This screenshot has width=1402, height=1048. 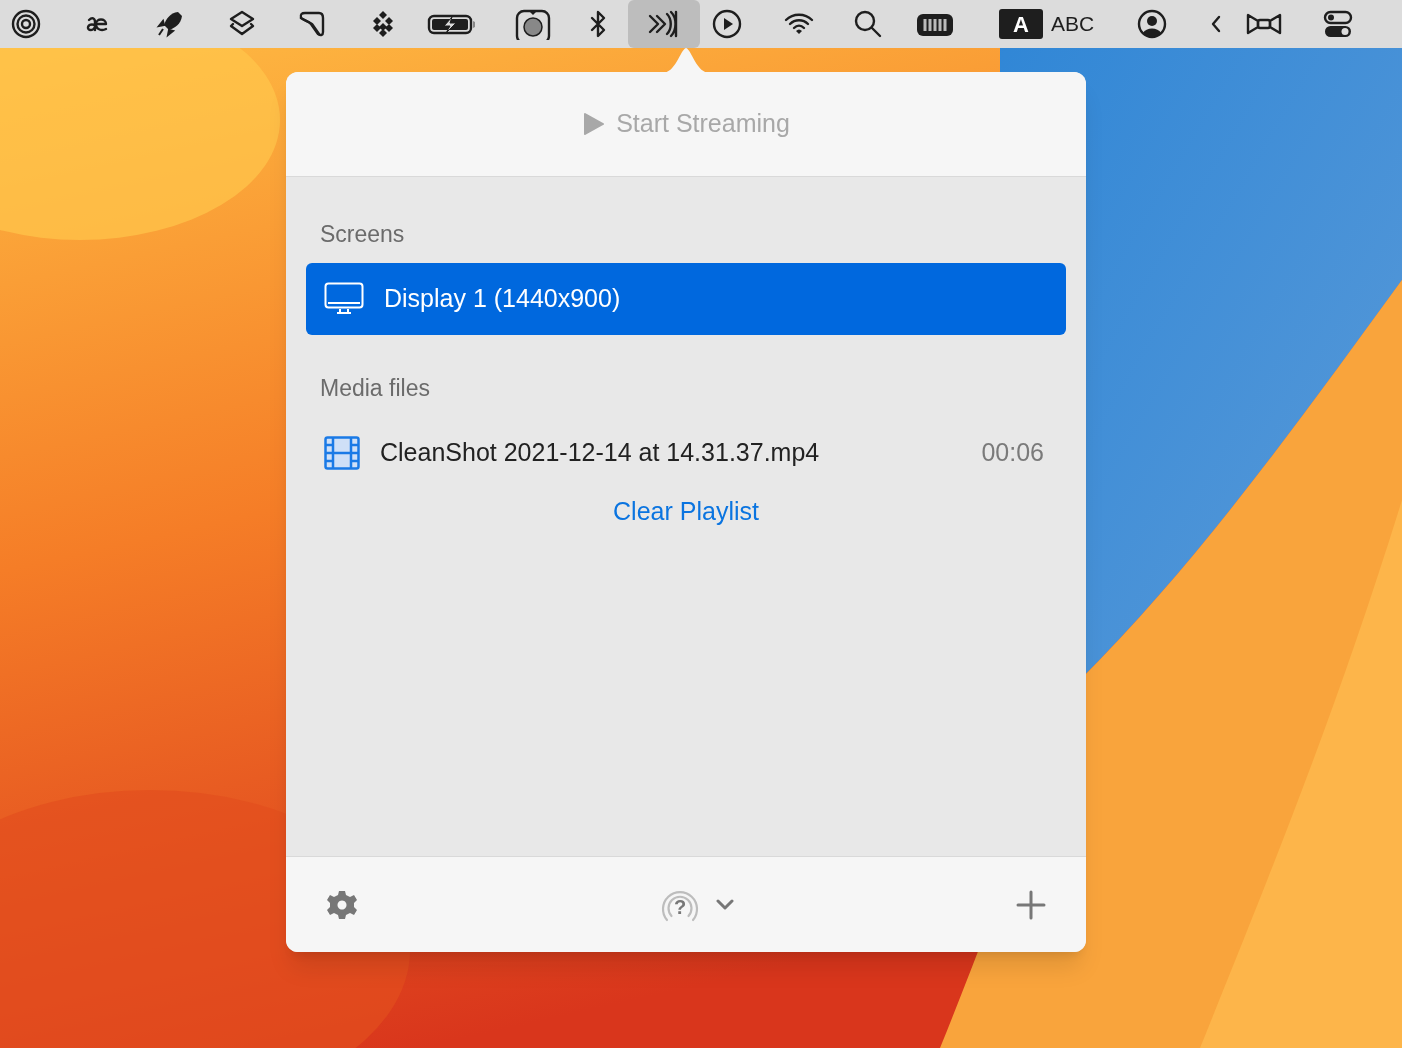 I want to click on chevron-down-icon, so click(x=725, y=904).